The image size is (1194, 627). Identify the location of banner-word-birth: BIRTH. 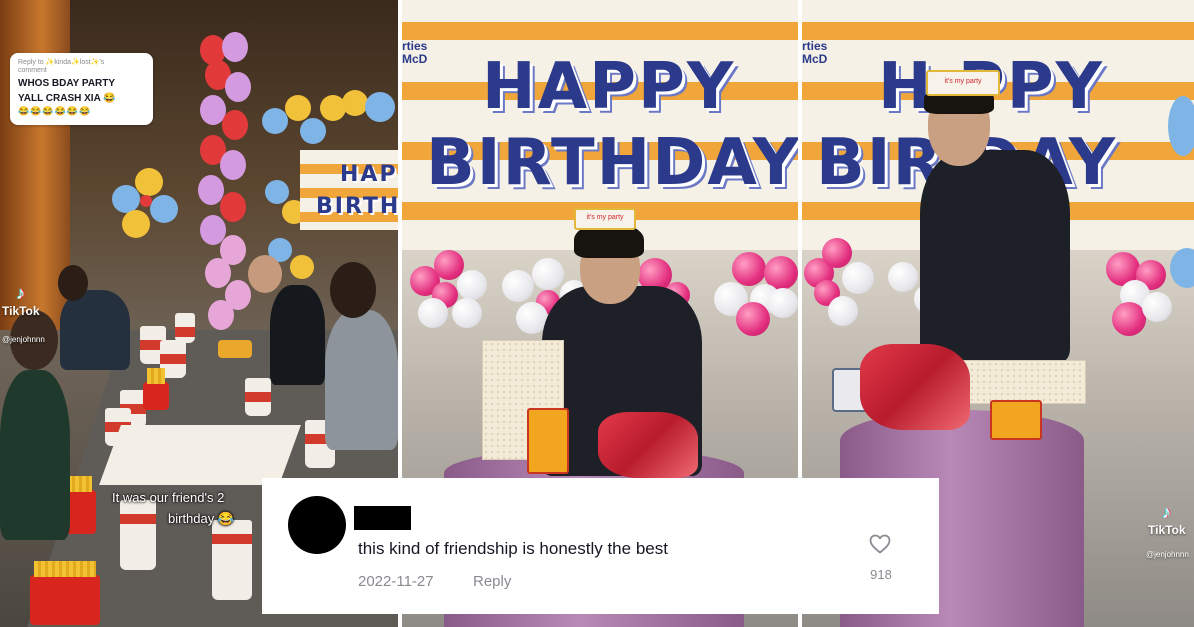
(357, 206).